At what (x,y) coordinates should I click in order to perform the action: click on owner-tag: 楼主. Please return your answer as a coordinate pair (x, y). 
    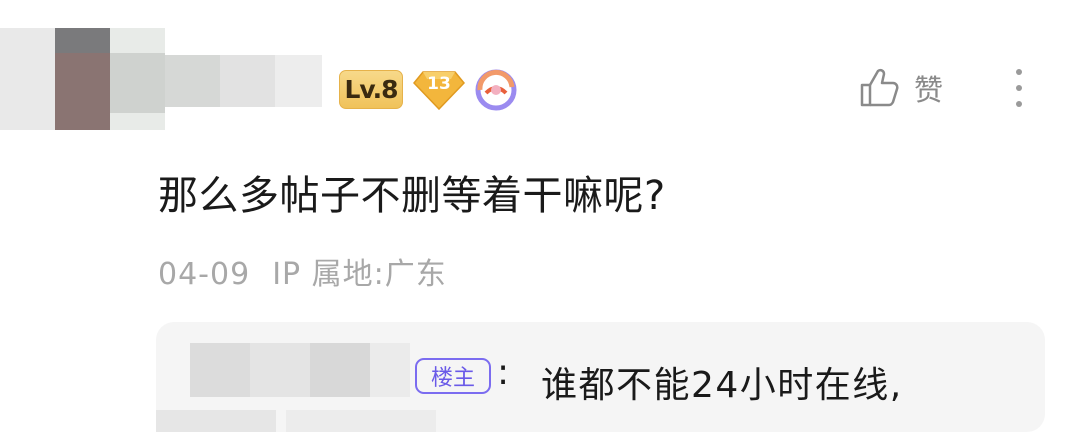
    Looking at the image, I should click on (453, 376).